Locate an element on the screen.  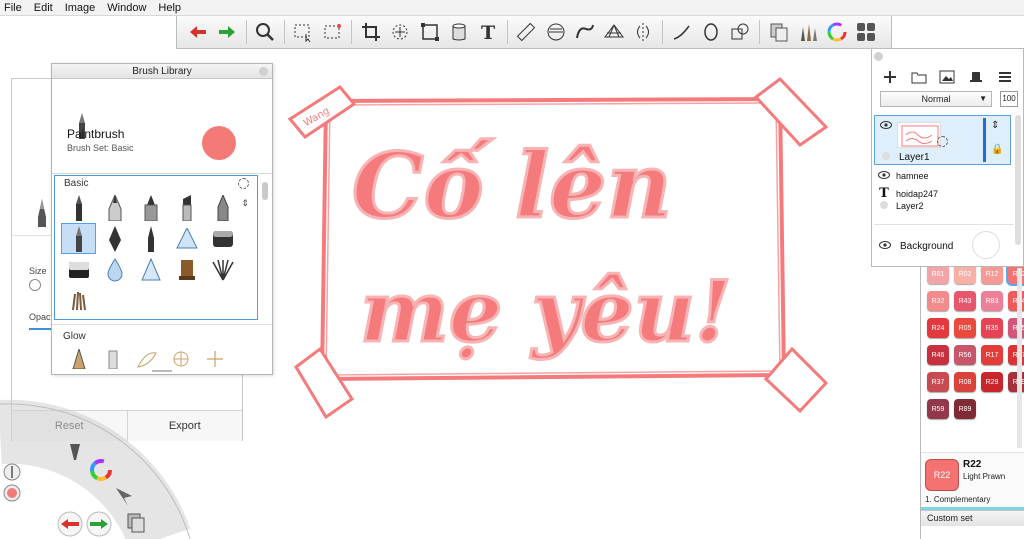
brush-paintbrush-selected is located at coordinates (78, 238).